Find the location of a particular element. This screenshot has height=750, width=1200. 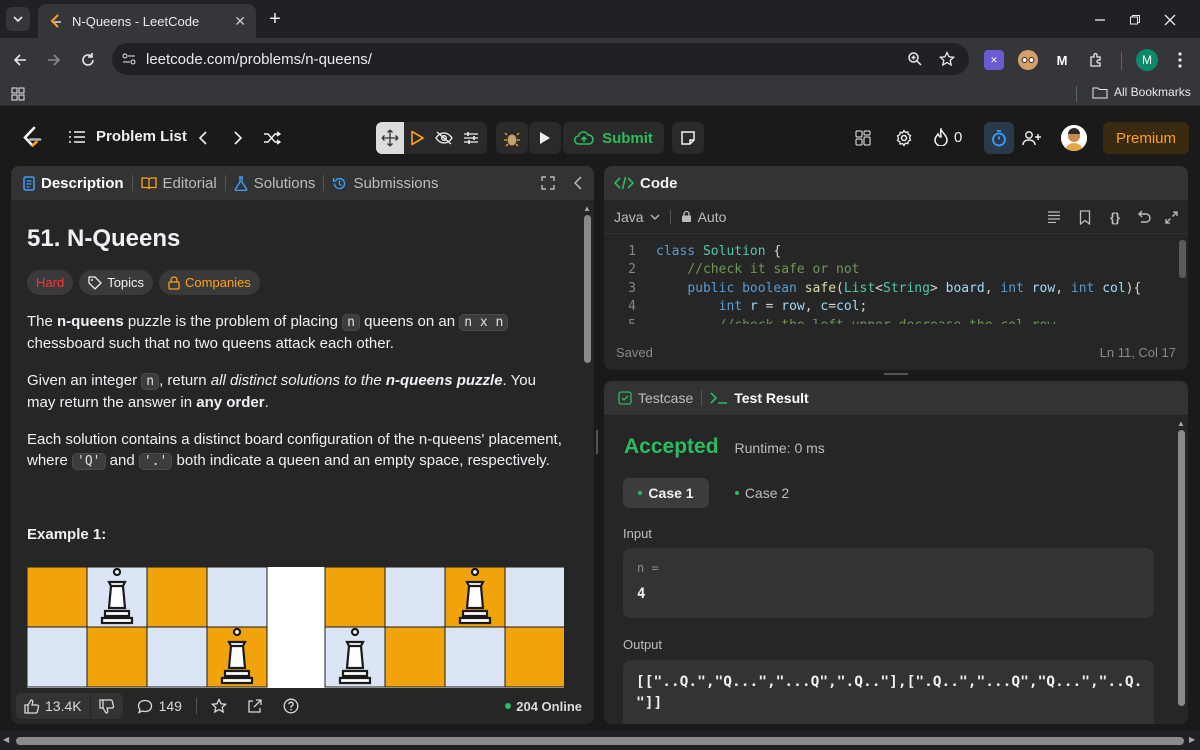

expand-editor-button is located at coordinates (1171, 217).